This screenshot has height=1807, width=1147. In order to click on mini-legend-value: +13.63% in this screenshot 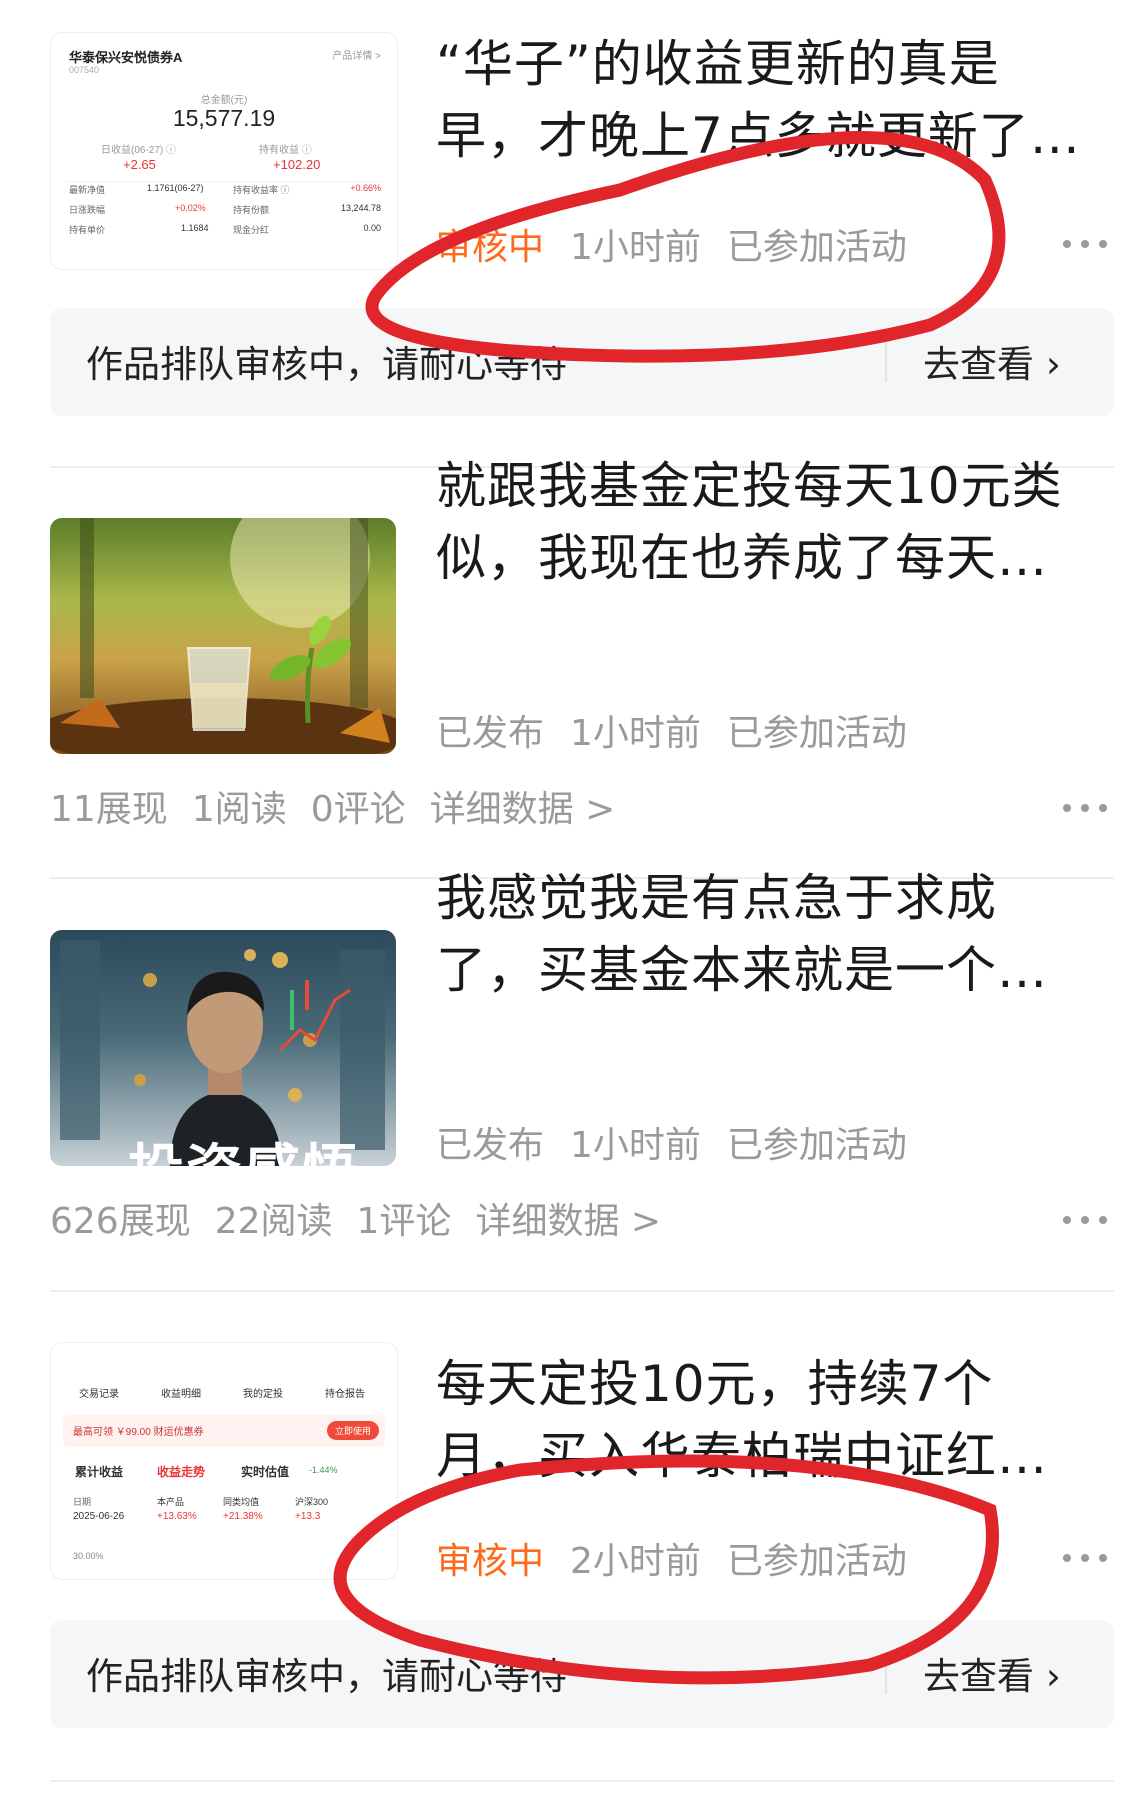, I will do `click(177, 1516)`.